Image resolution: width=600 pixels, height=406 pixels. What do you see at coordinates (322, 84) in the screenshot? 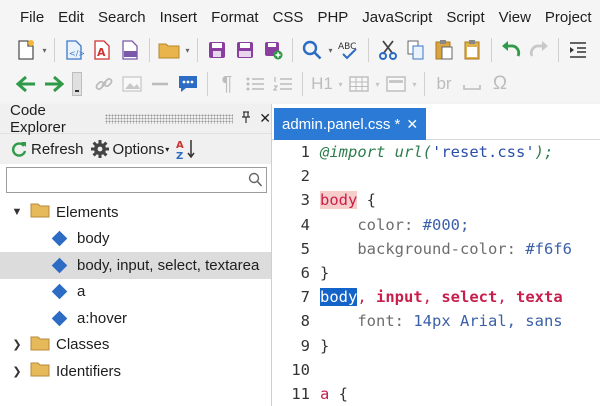
I see `heading-icon: H1` at bounding box center [322, 84].